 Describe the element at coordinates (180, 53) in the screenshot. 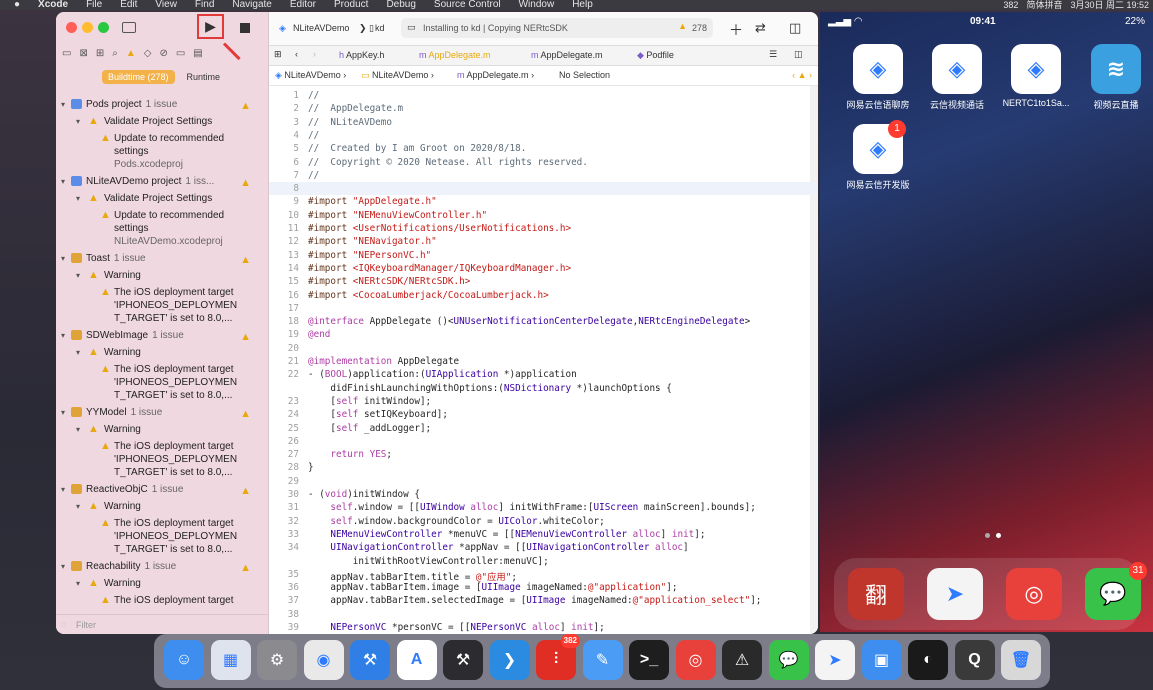

I see `breakpoint-icon: ▭` at that location.